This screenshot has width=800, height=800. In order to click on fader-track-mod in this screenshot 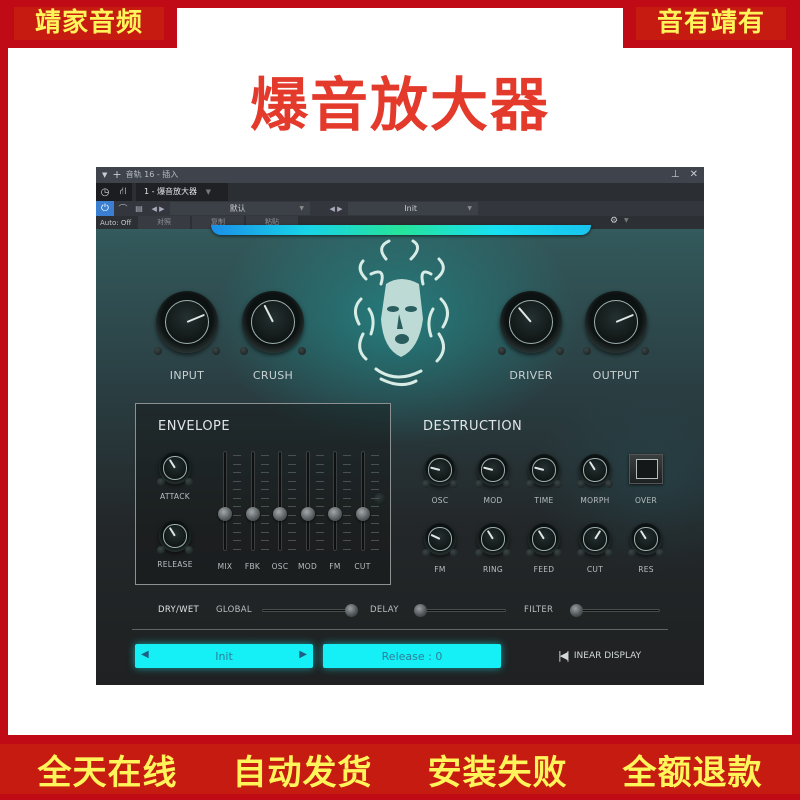, I will do `click(307, 501)`.